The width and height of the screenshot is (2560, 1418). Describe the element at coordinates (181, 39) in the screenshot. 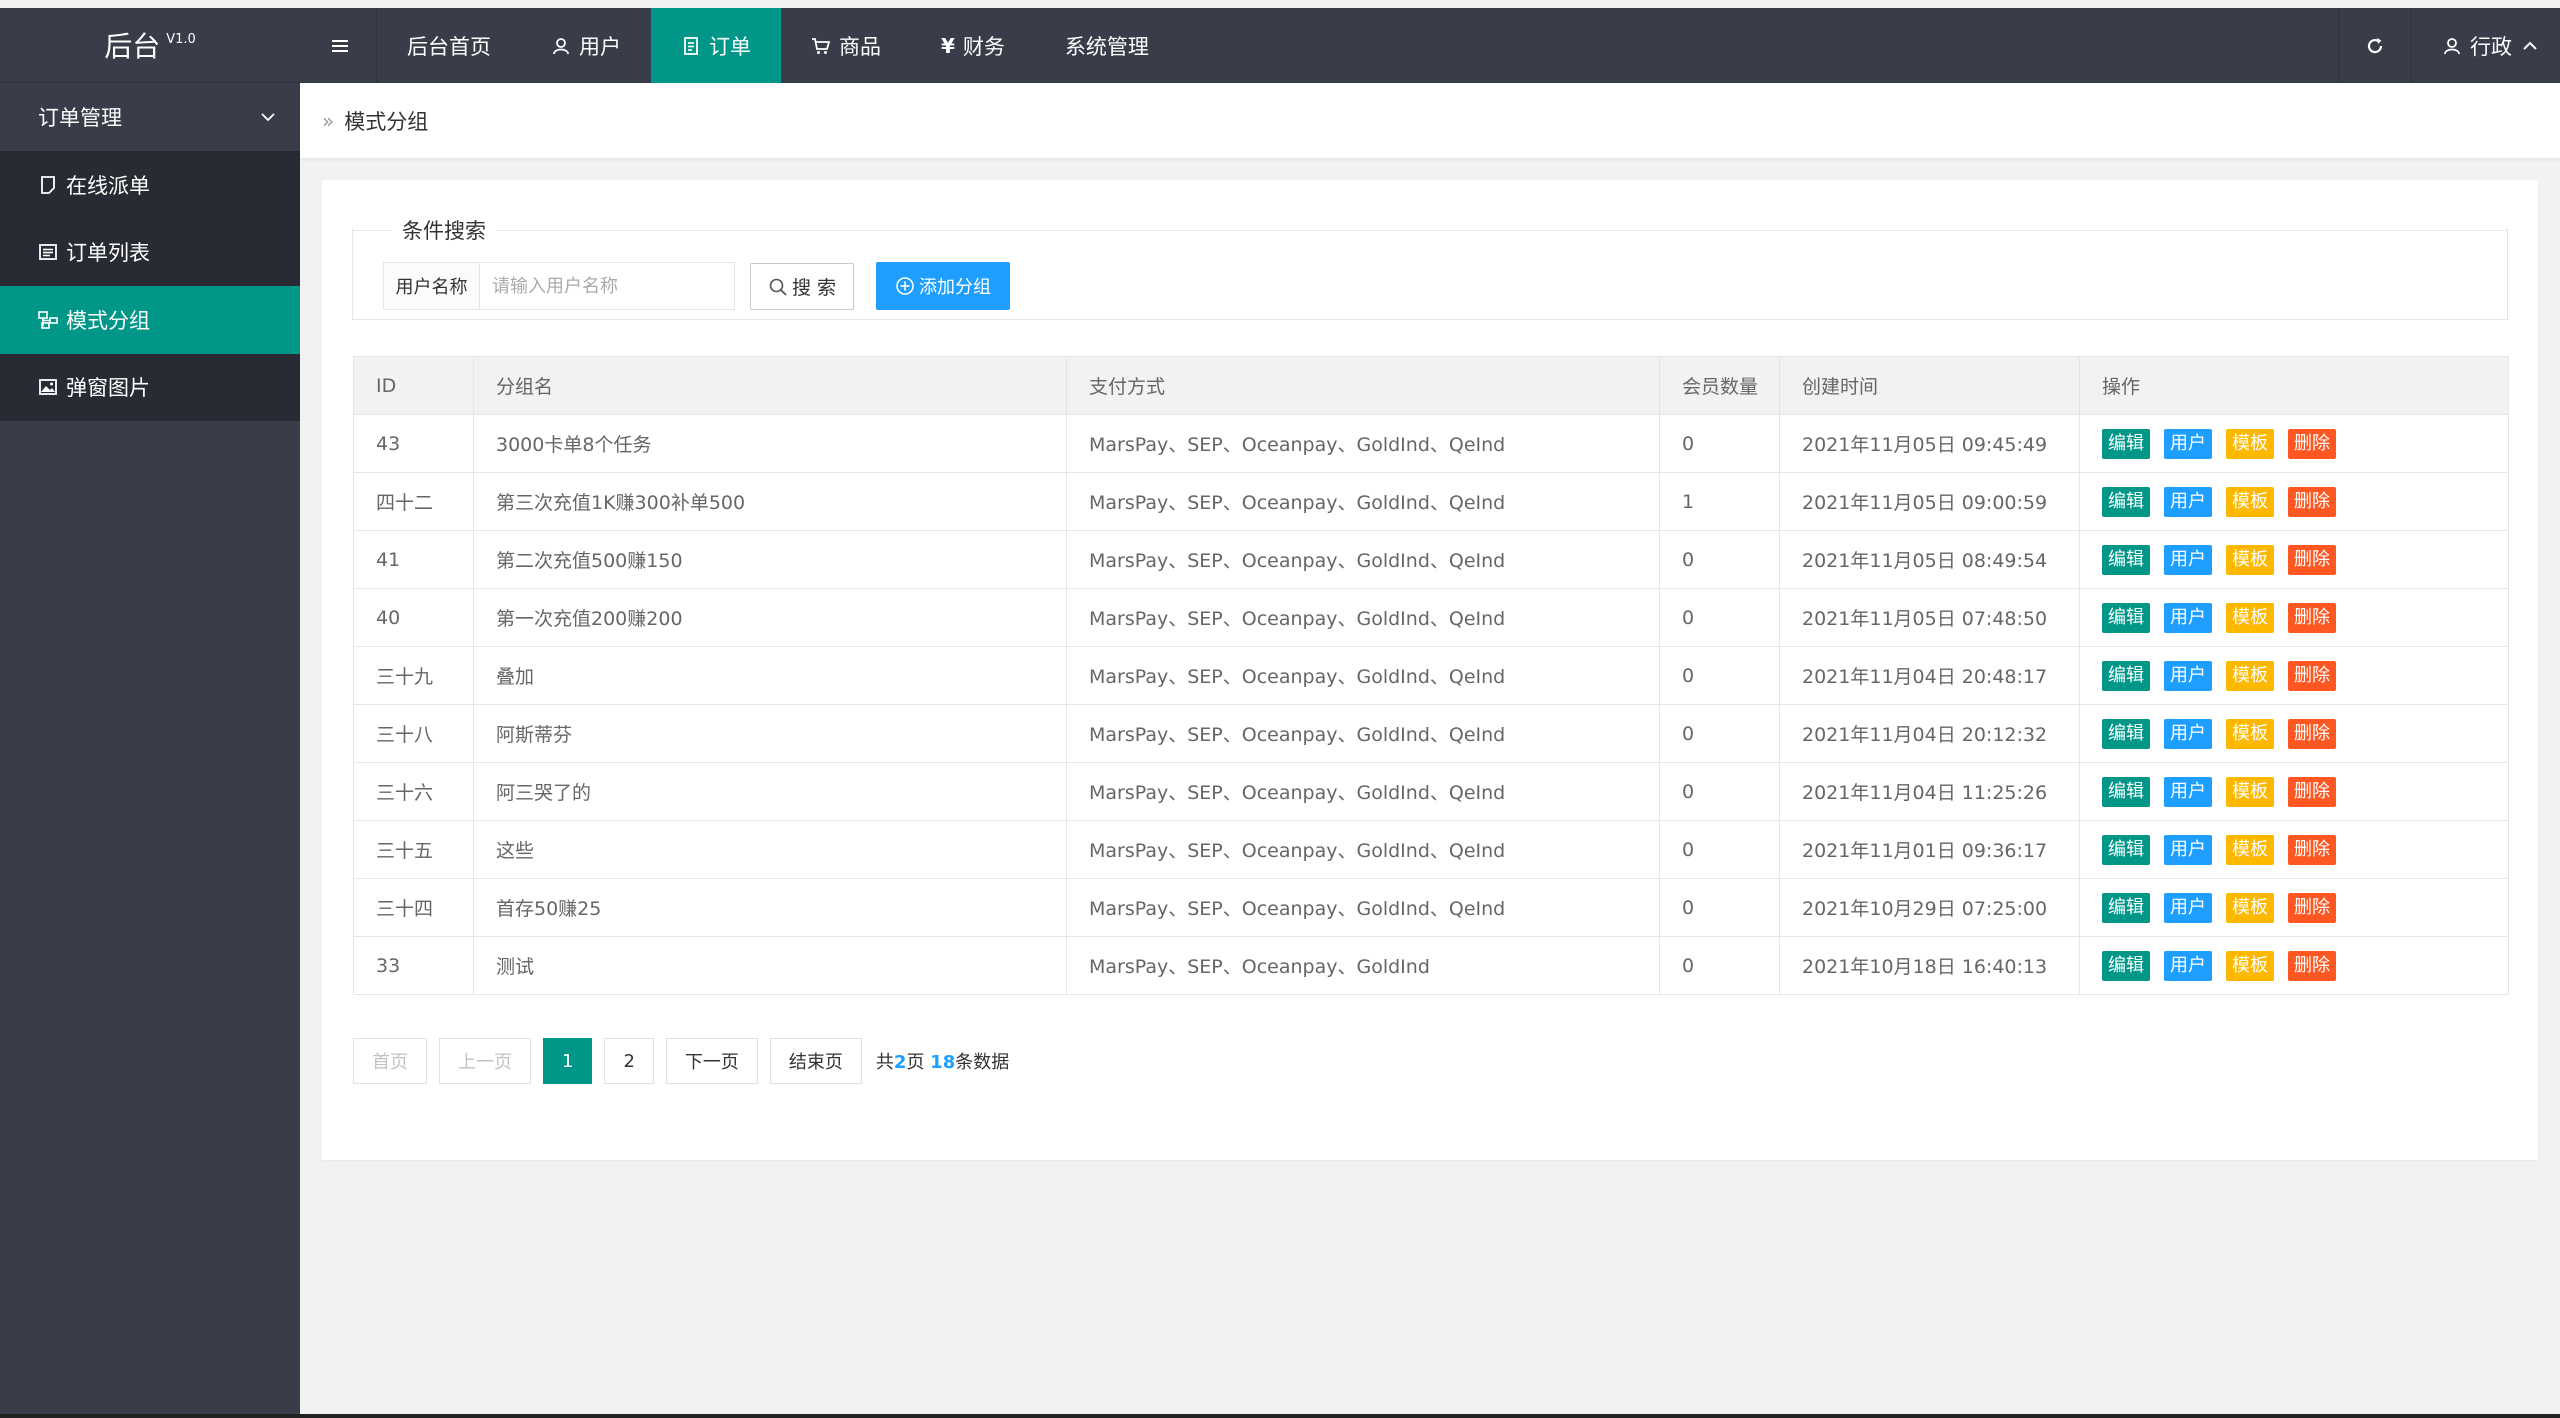

I see `brand-version: V1.0` at that location.